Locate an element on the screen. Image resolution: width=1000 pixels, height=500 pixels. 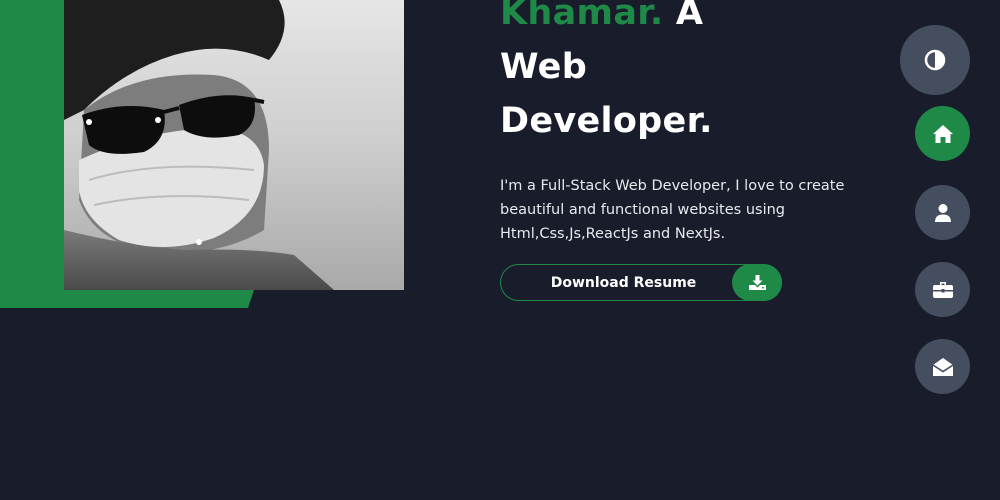
briefcase-icon is located at coordinates (942, 290).